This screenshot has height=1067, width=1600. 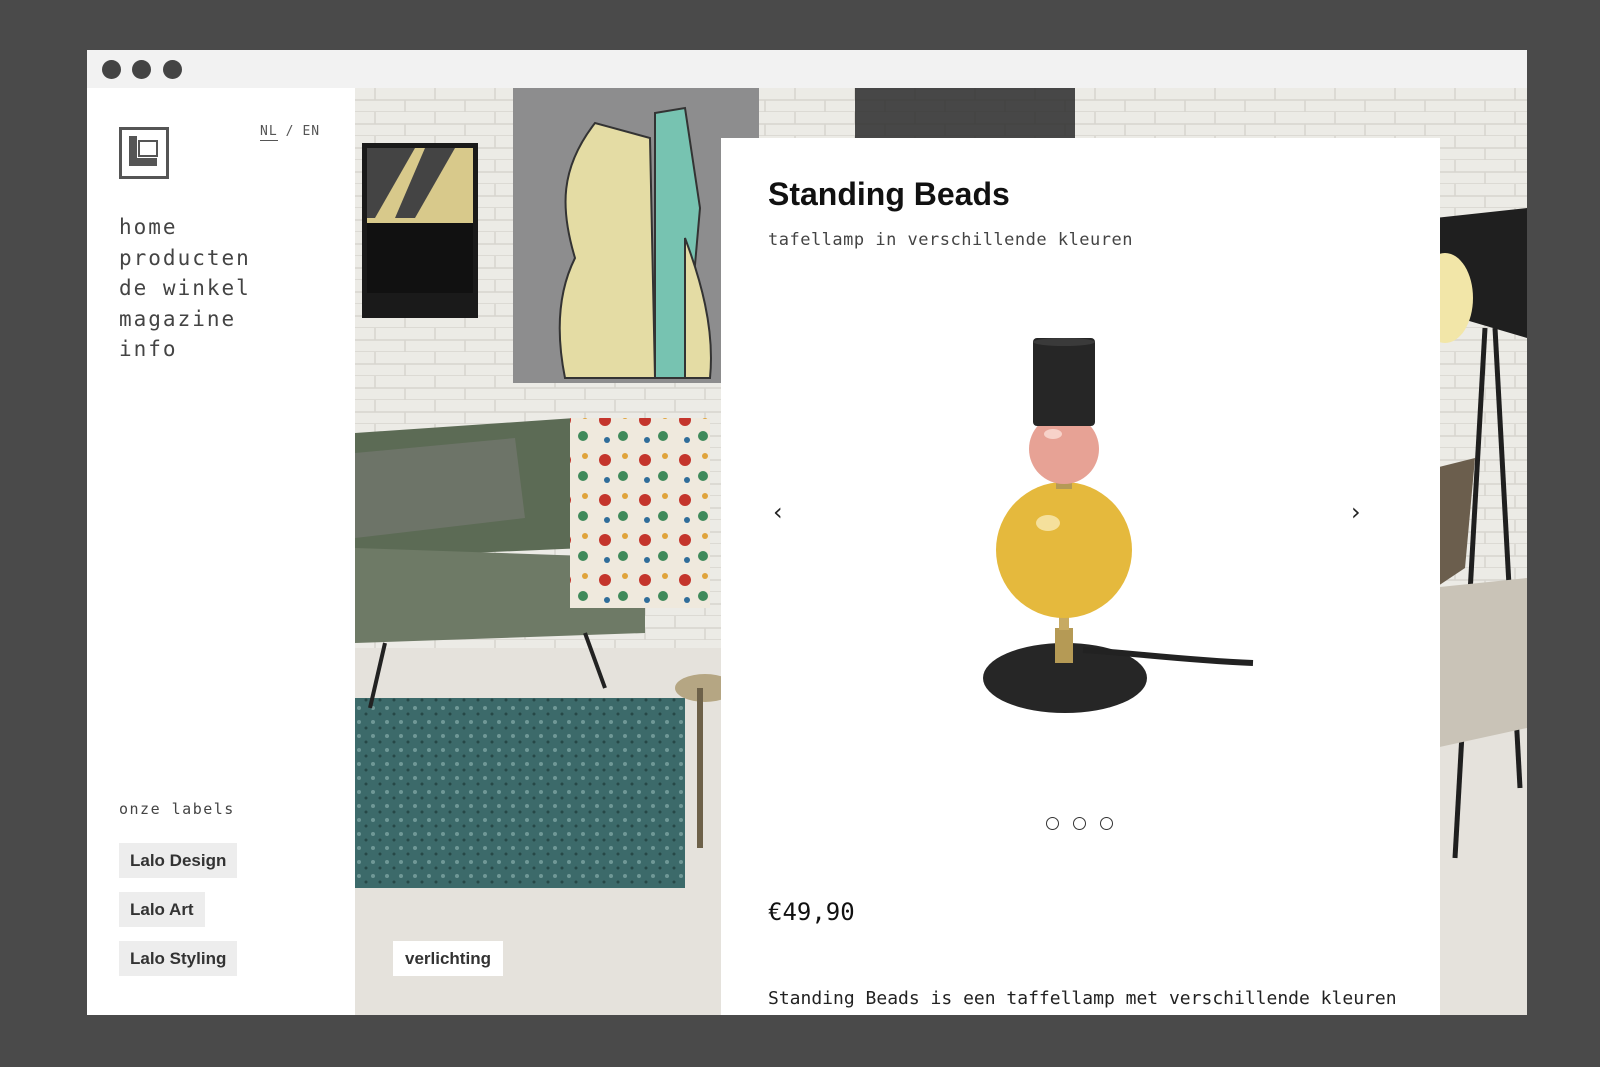 I want to click on window-maximize-dot, so click(x=172, y=69).